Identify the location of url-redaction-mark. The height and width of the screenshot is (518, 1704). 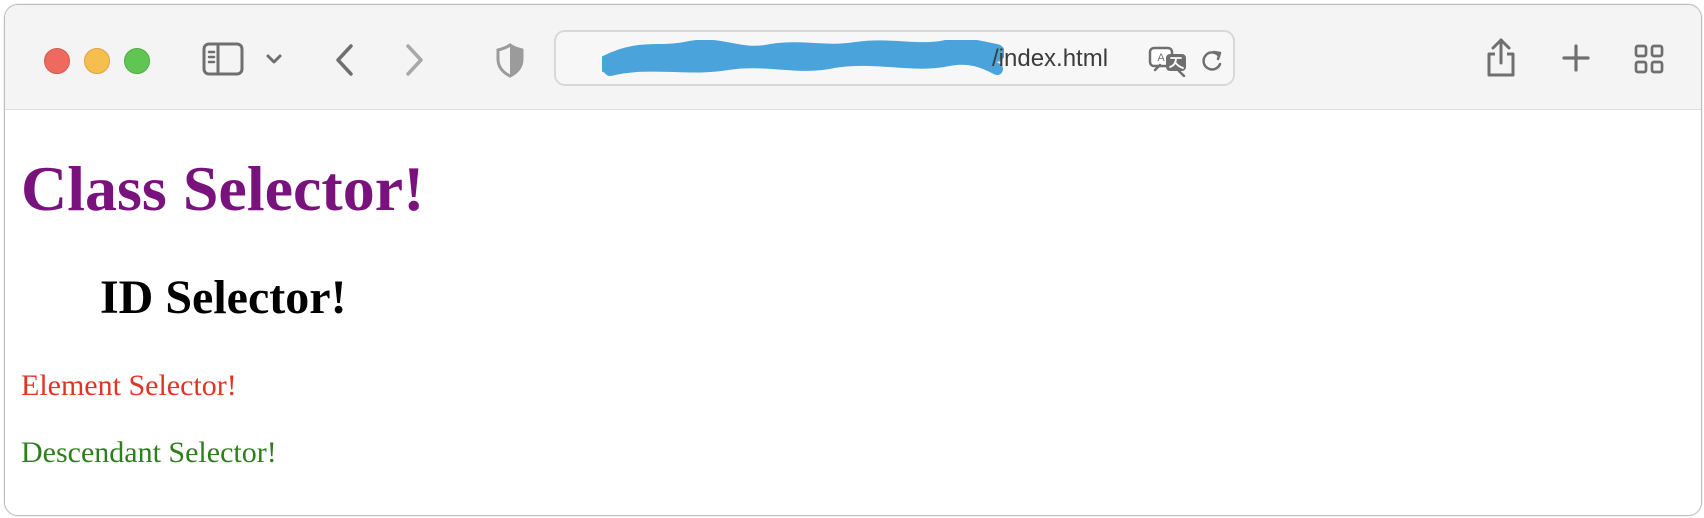
(803, 58).